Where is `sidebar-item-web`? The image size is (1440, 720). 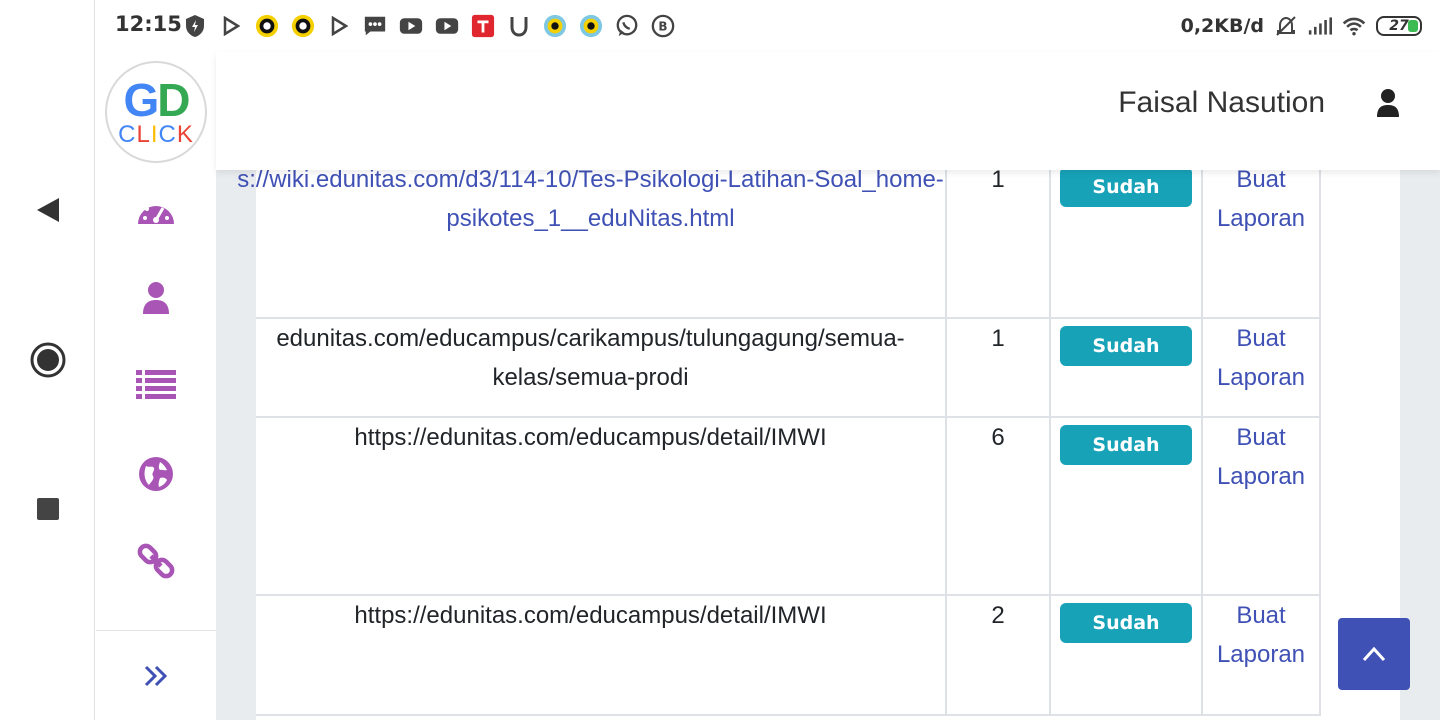
sidebar-item-web is located at coordinates (156, 474).